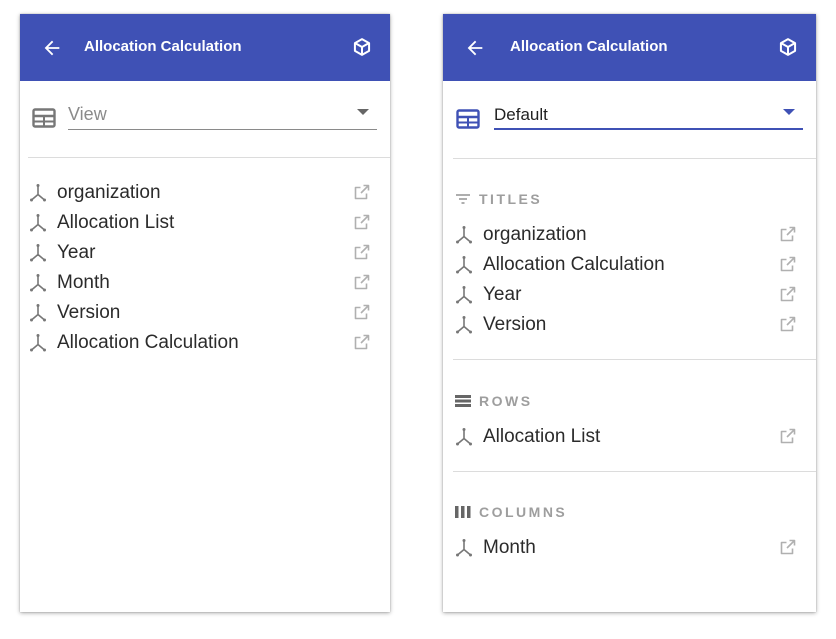 This screenshot has width=836, height=639. What do you see at coordinates (87, 114) in the screenshot?
I see `view-select-value: View` at bounding box center [87, 114].